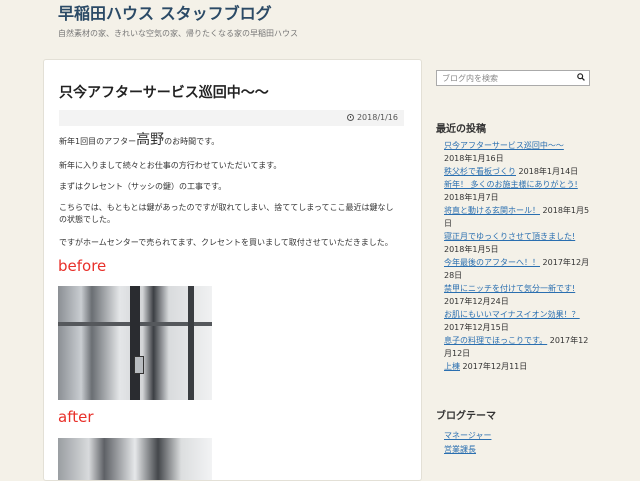  What do you see at coordinates (519, 217) in the screenshot?
I see `list-item: 将直と動ける玄関ホール！ 2018年1月5日` at bounding box center [519, 217].